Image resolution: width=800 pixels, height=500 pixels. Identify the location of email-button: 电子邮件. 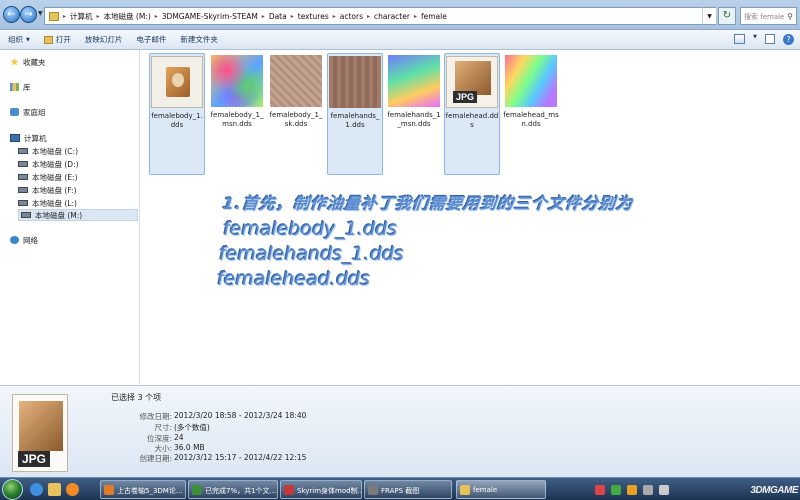
(151, 39).